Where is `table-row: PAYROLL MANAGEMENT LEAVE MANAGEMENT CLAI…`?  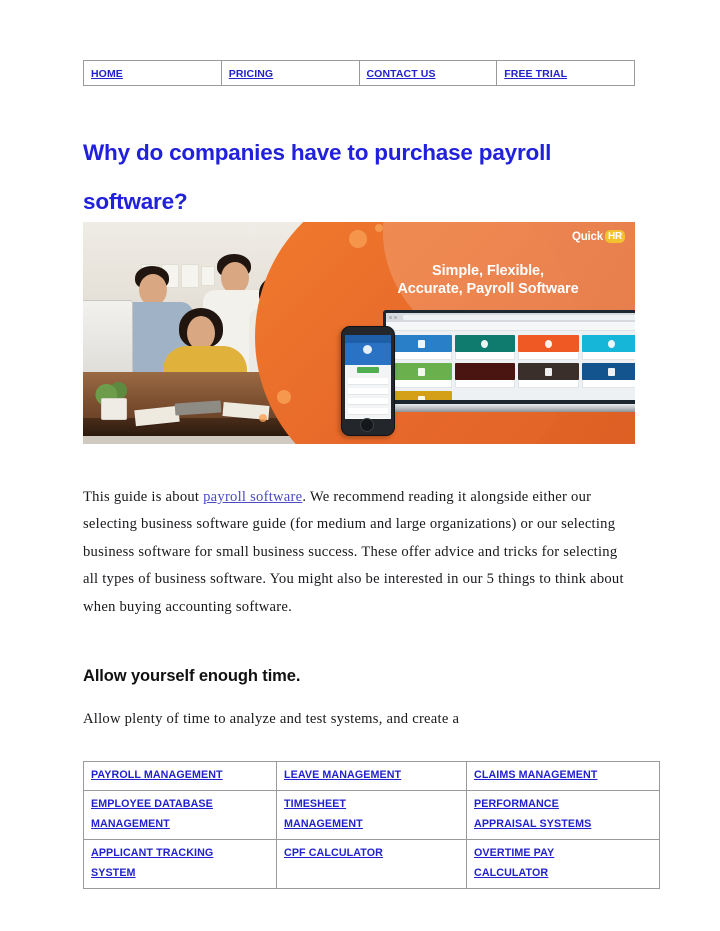
table-row: PAYROLL MANAGEMENT LEAVE MANAGEMENT CLAI… is located at coordinates (371, 776).